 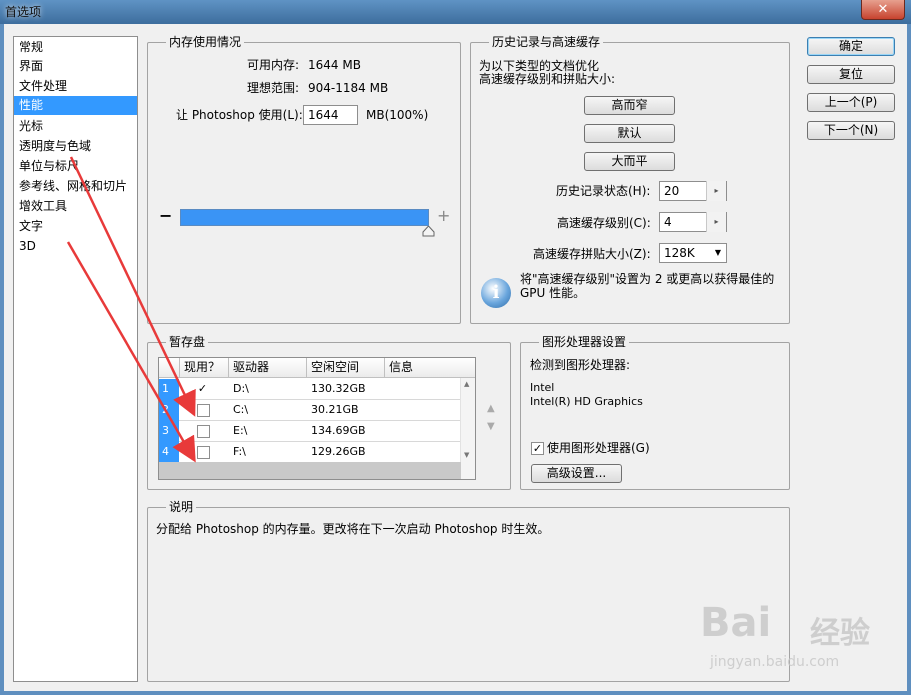 What do you see at coordinates (629, 133) in the screenshot?
I see `default-button: 默认` at bounding box center [629, 133].